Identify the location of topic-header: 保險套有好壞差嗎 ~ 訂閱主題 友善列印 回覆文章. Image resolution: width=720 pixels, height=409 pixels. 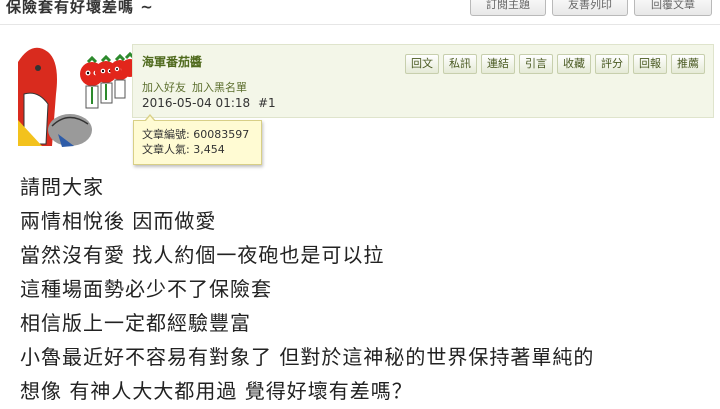
(360, 12).